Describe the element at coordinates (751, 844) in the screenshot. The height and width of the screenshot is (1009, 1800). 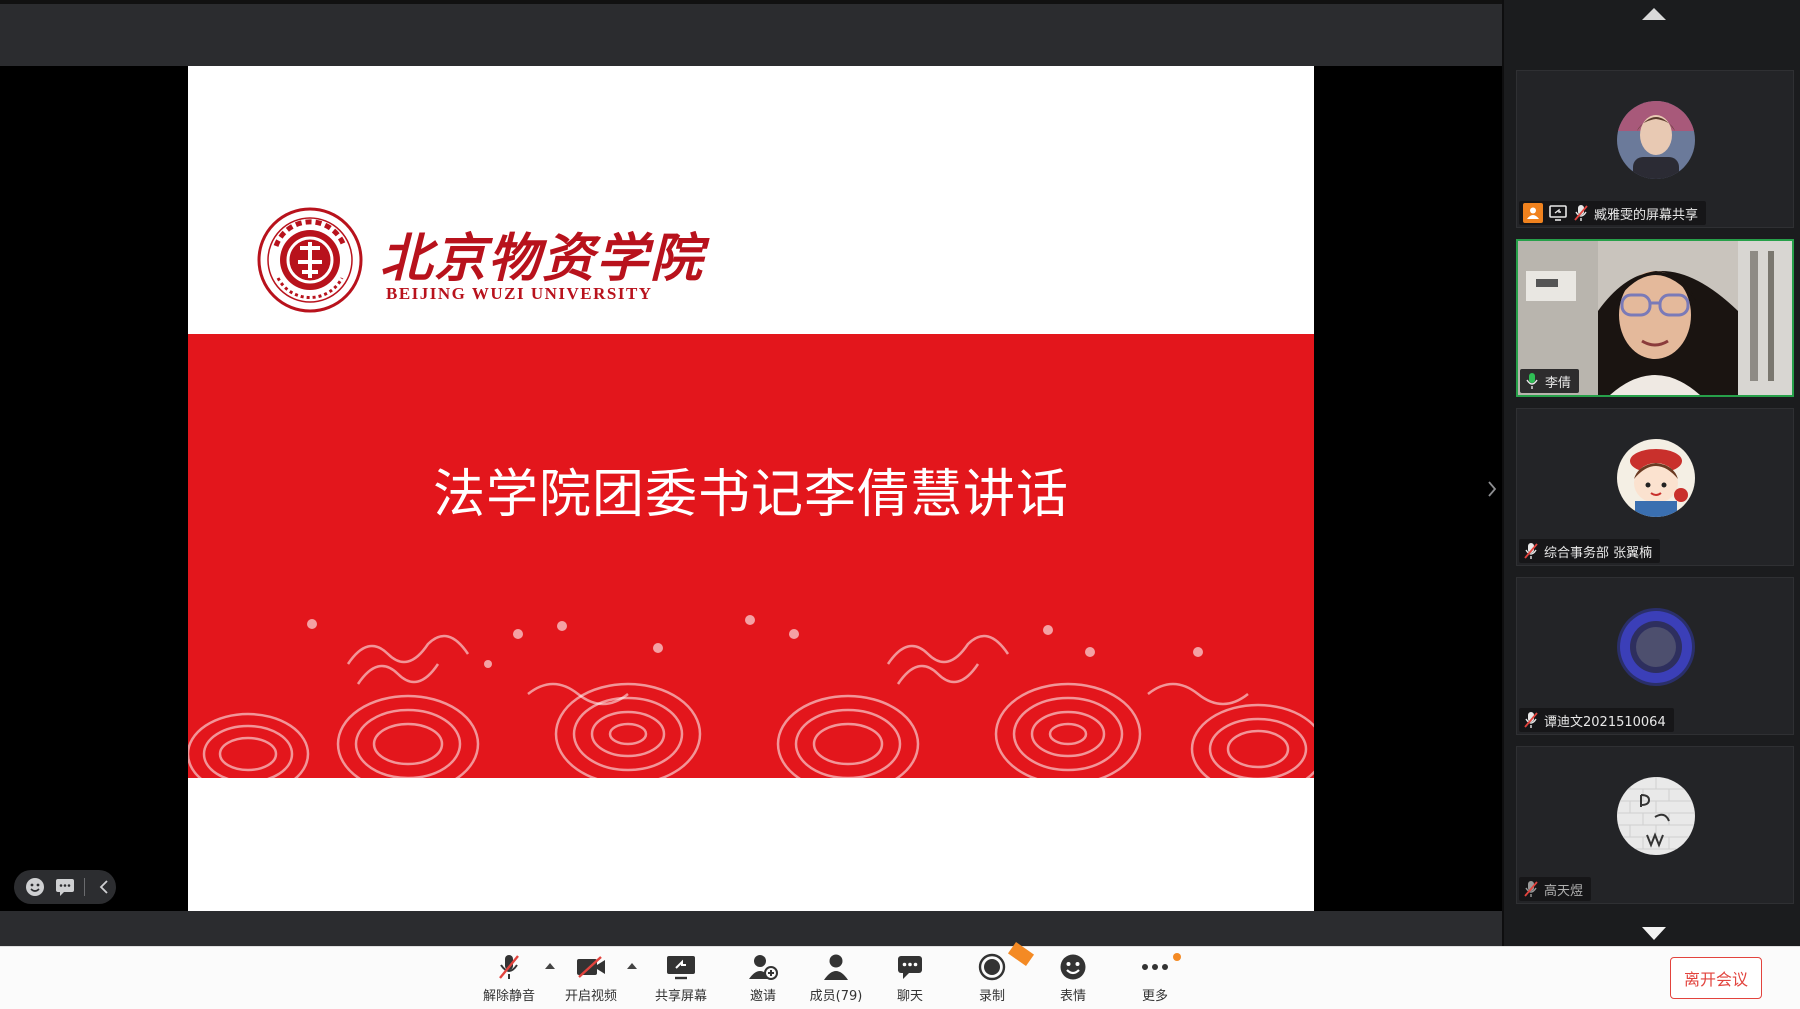
I see `slide-footer` at that location.